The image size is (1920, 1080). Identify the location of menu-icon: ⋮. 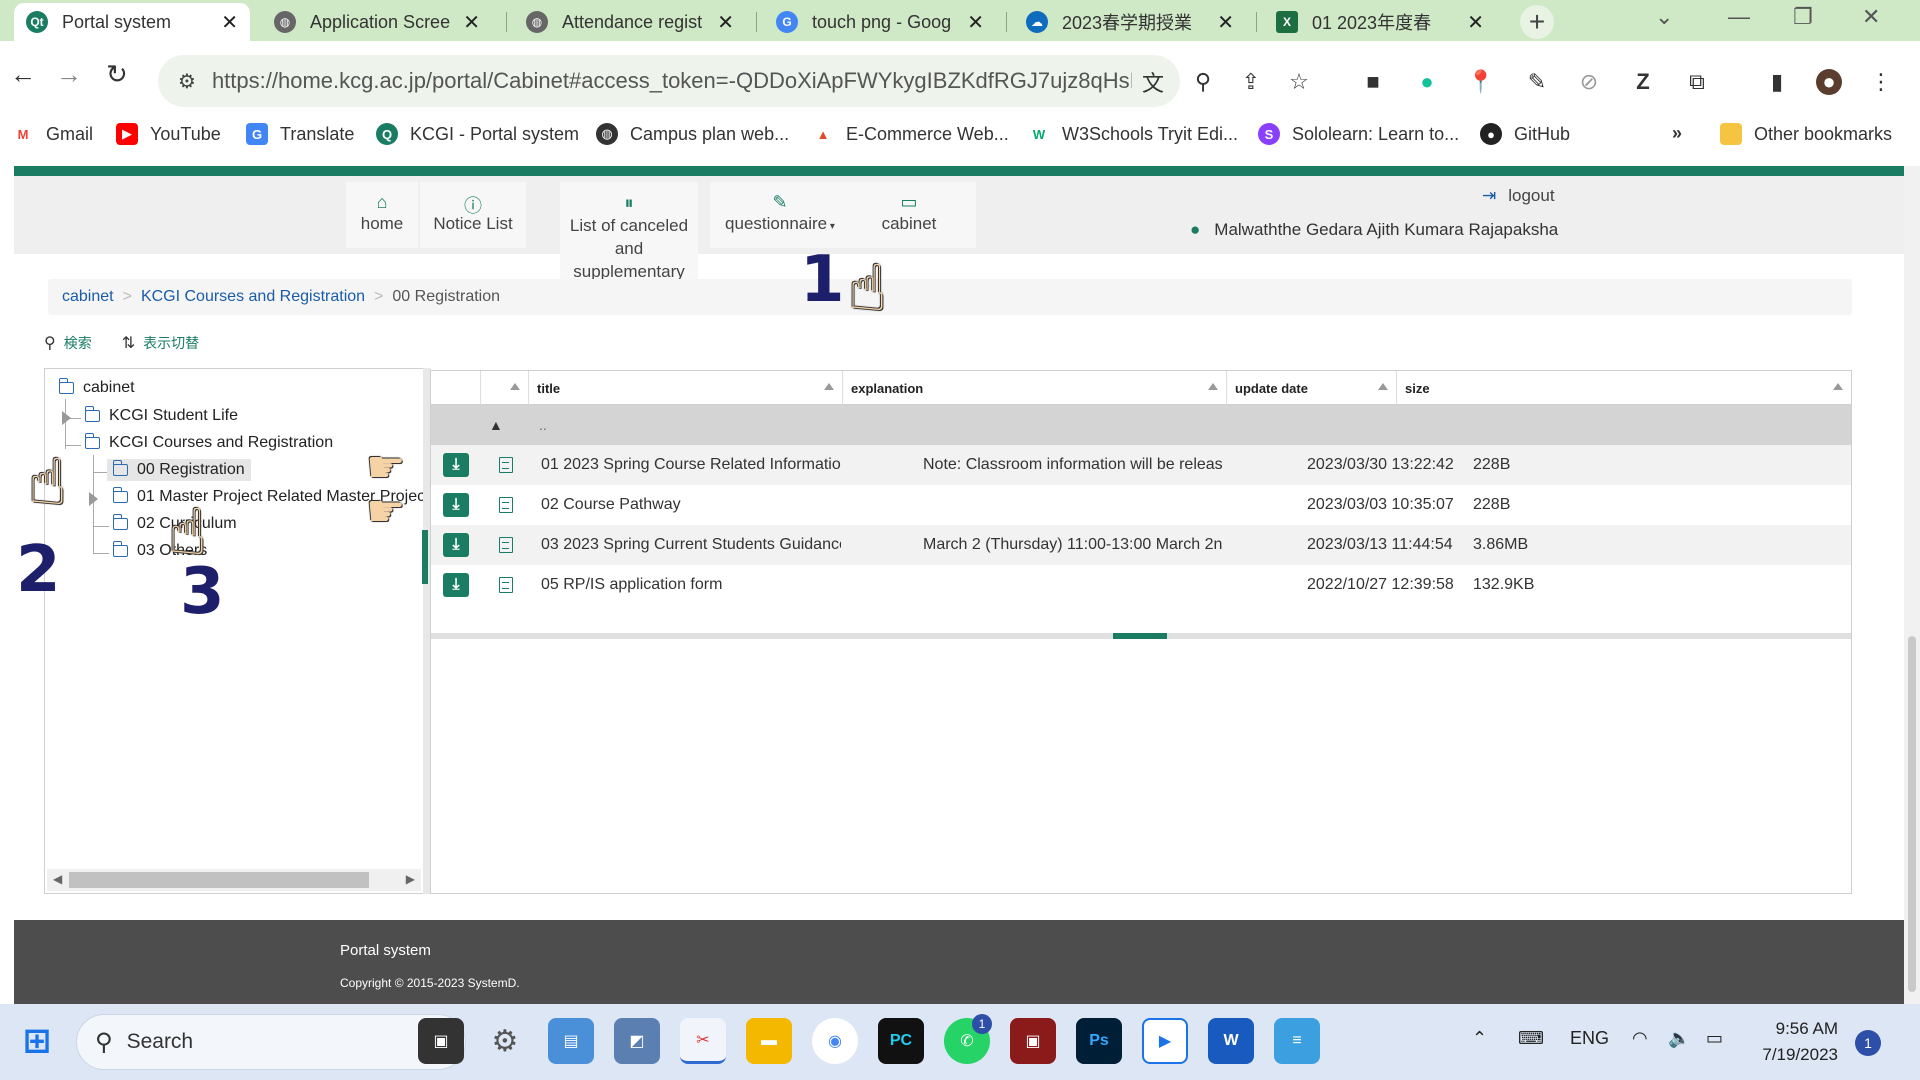
(1881, 82).